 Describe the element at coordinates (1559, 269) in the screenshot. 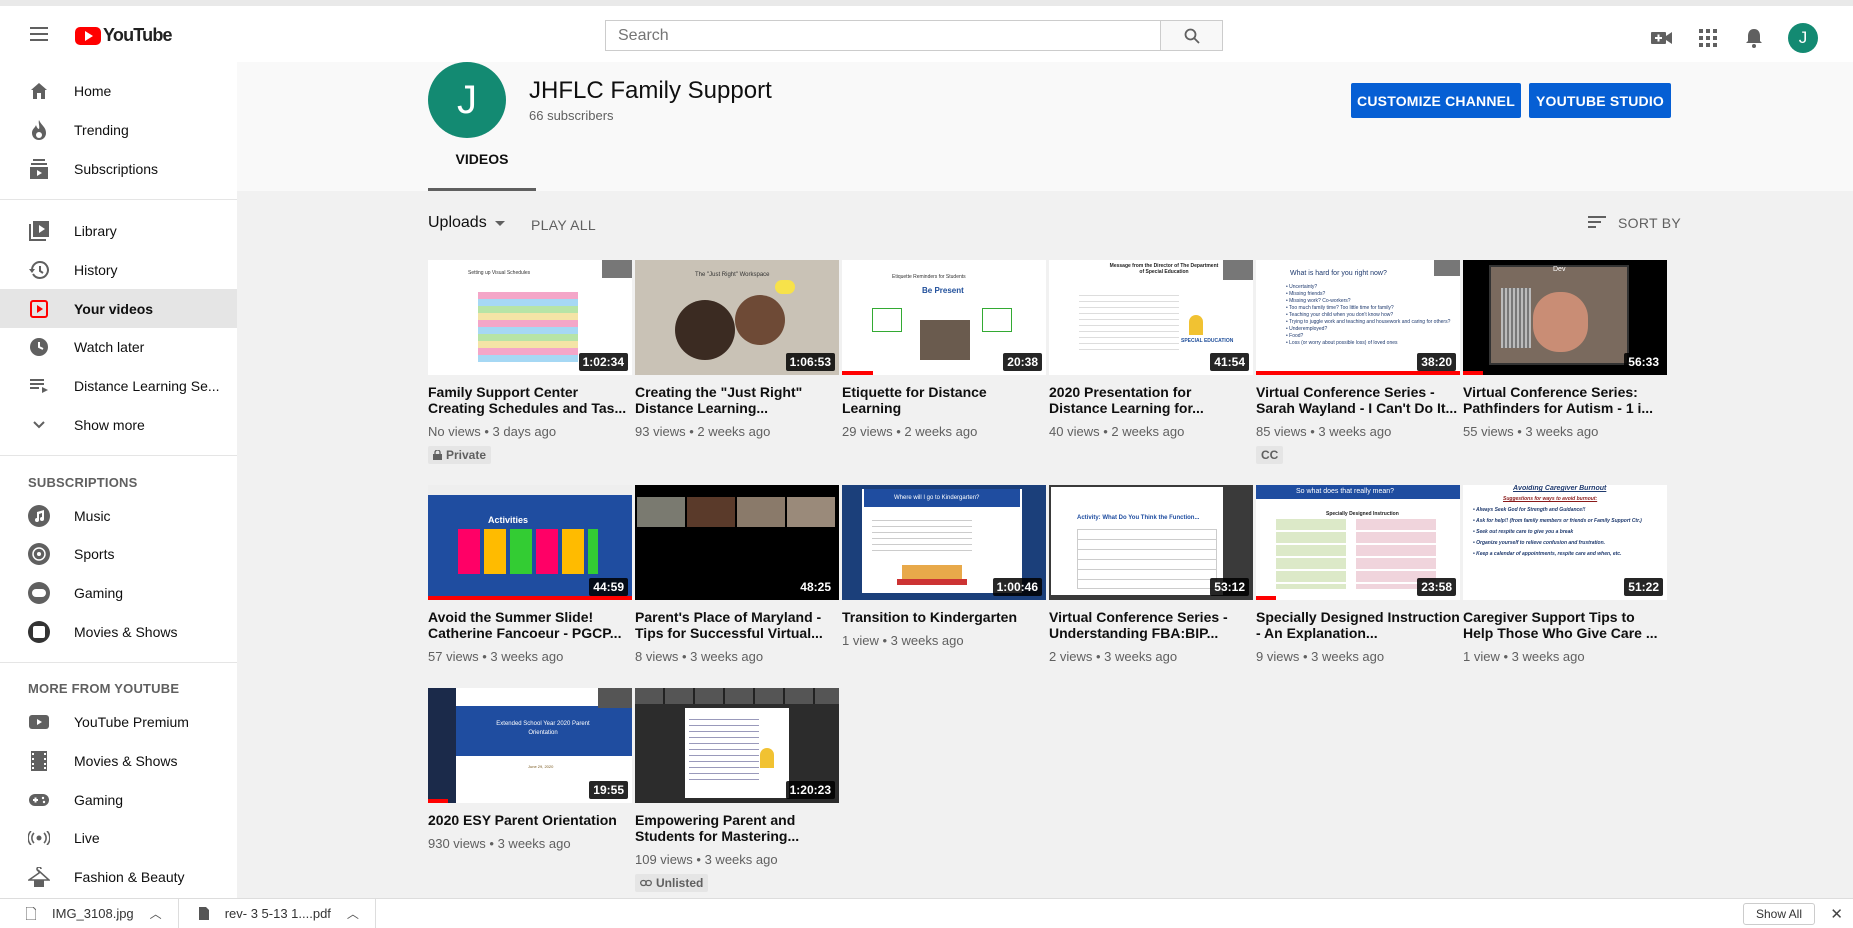

I see `thumb-text: Dev` at that location.